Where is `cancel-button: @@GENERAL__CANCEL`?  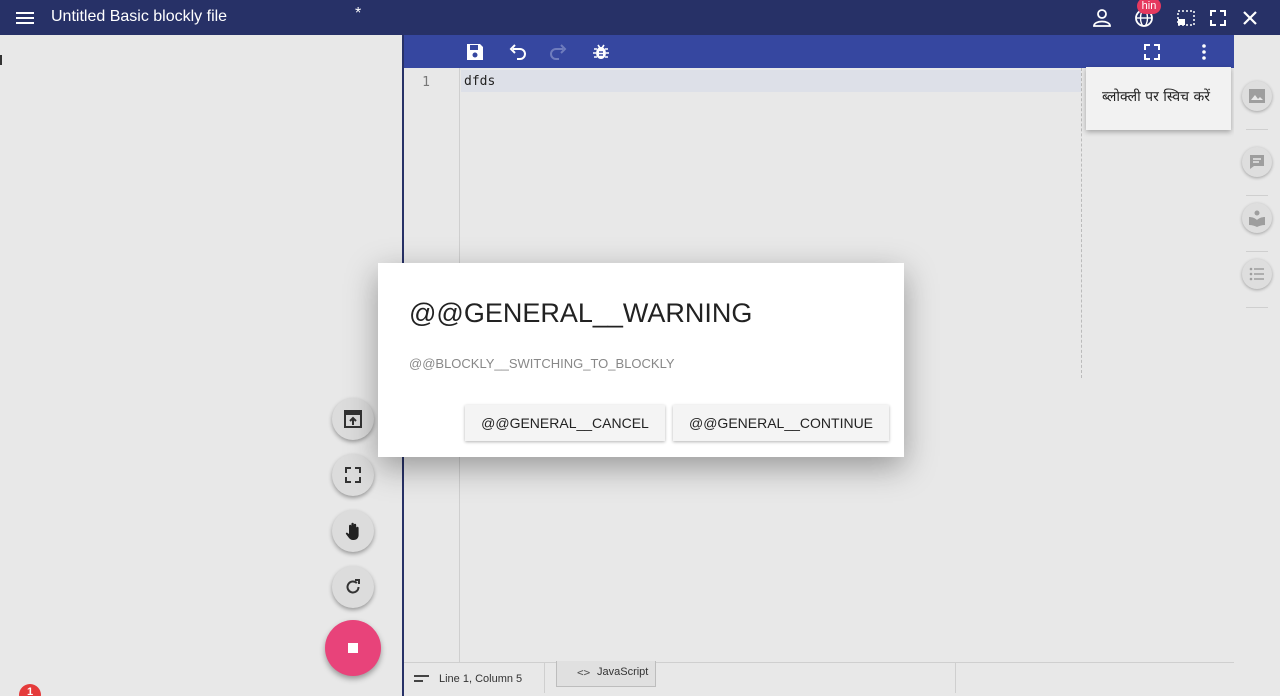
cancel-button: @@GENERAL__CANCEL is located at coordinates (565, 423).